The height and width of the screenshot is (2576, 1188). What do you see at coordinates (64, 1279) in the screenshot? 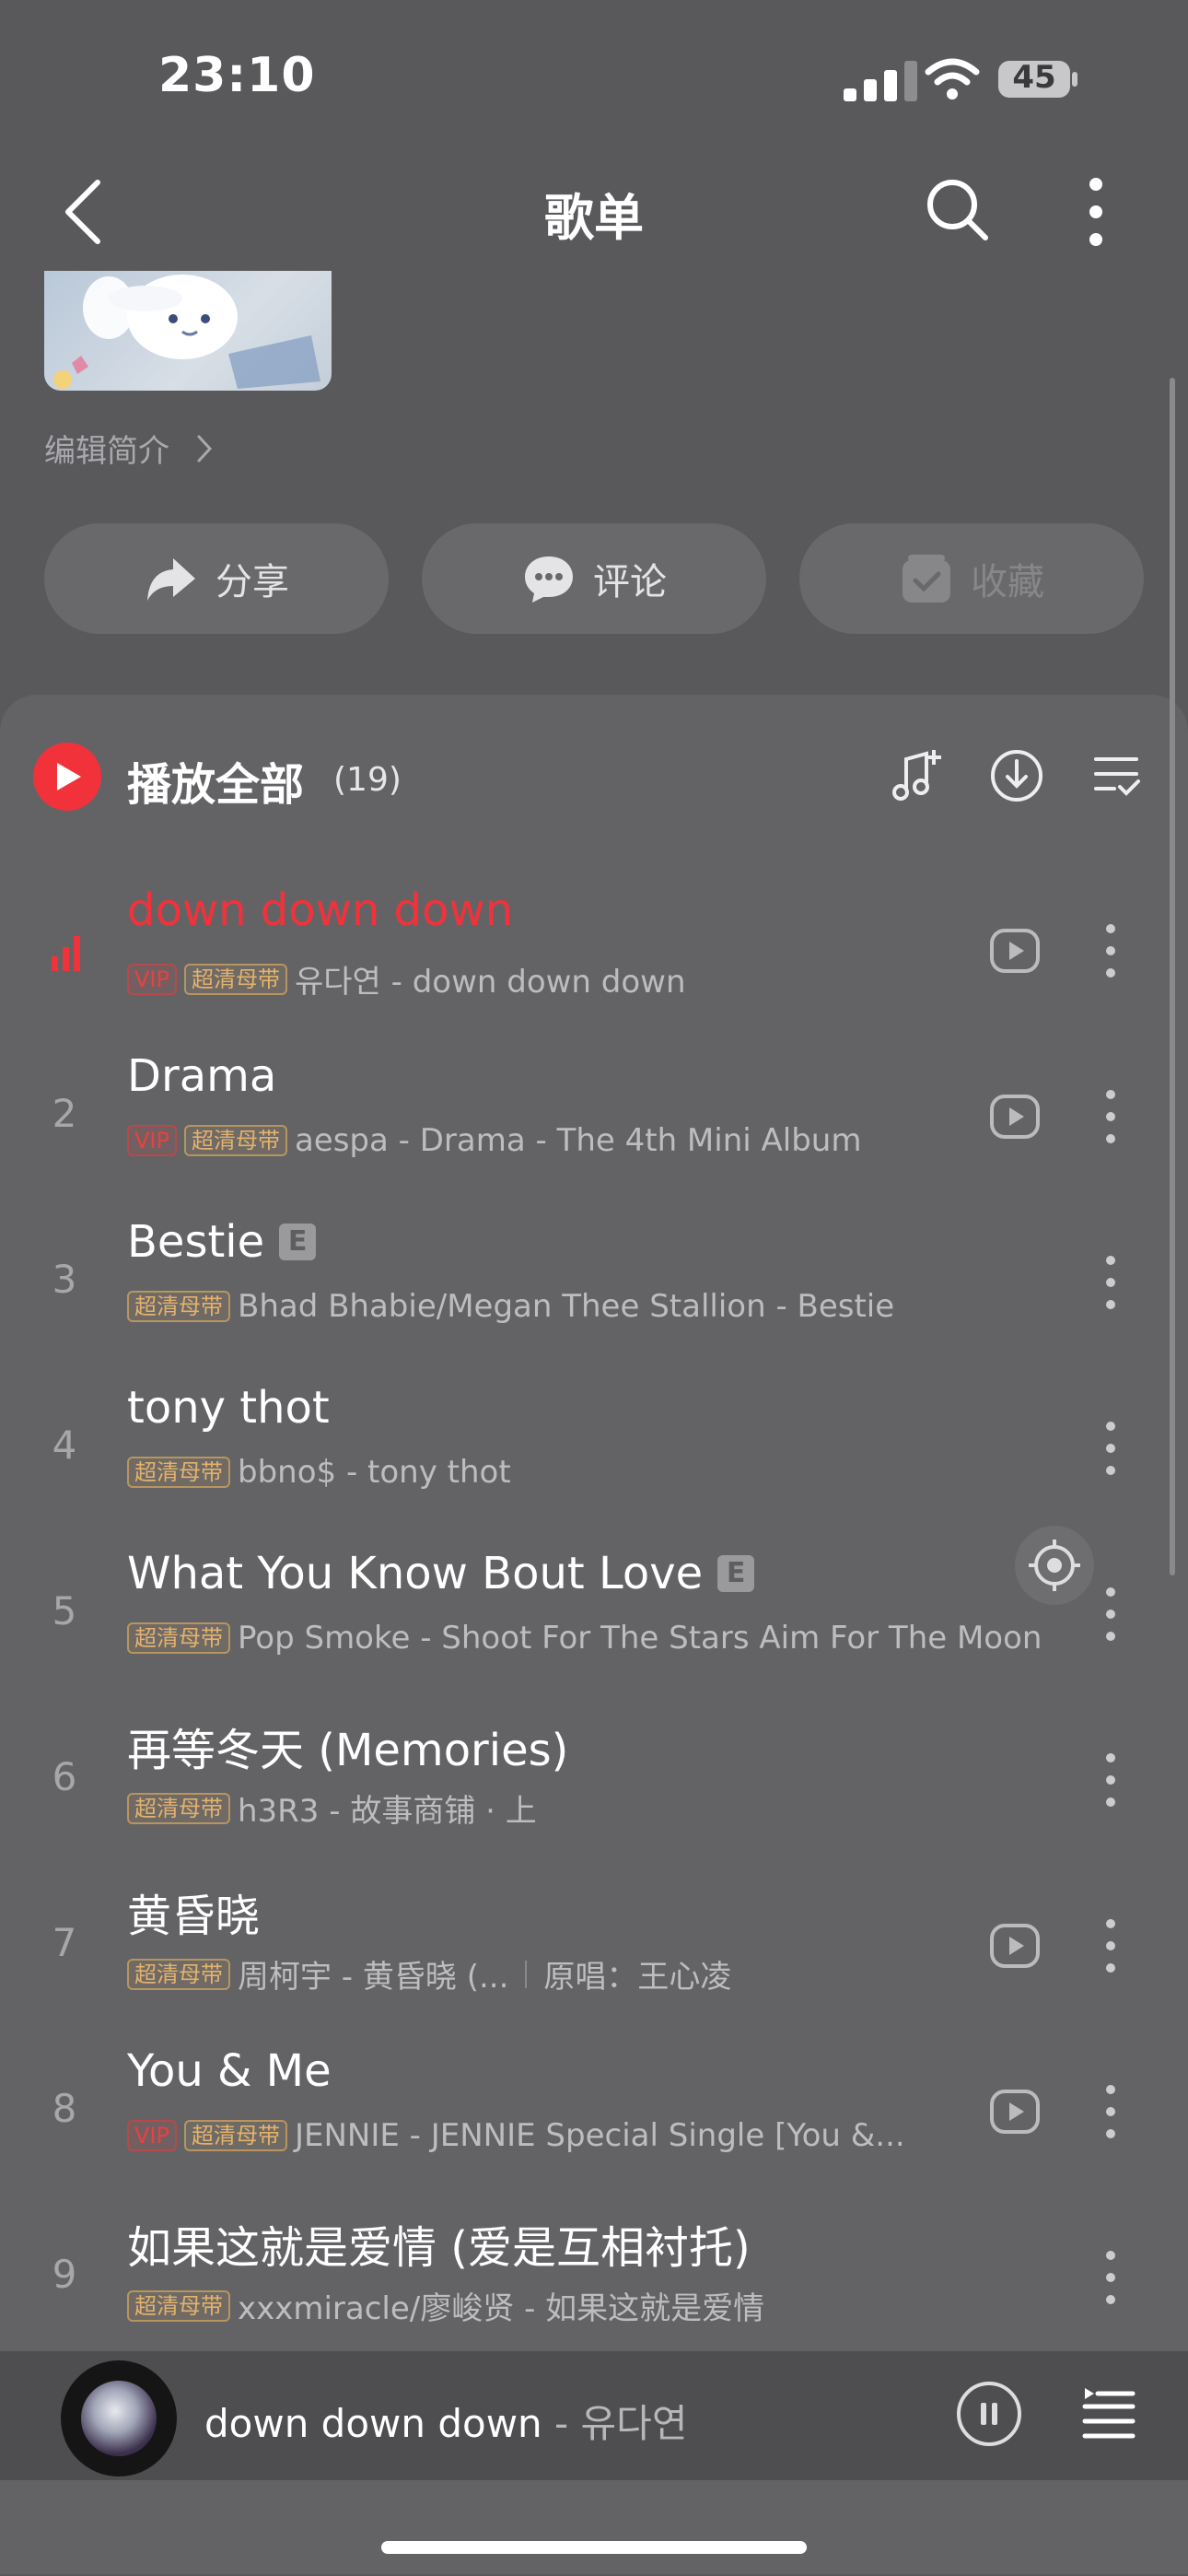
I see `track-number: 3` at bounding box center [64, 1279].